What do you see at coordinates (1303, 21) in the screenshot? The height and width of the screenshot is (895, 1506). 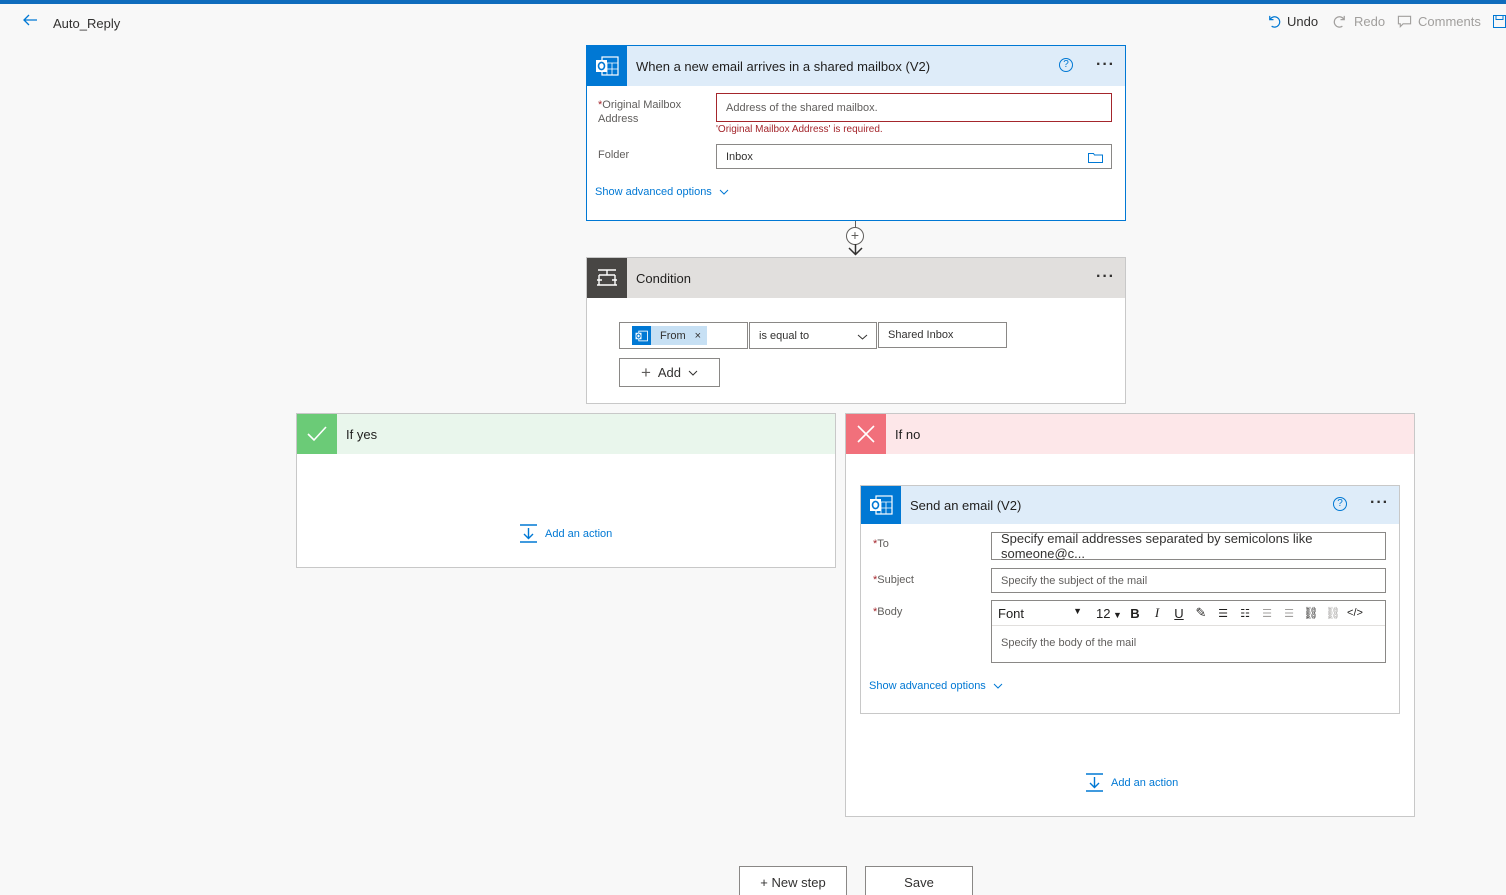 I see `undo-label: Undo` at bounding box center [1303, 21].